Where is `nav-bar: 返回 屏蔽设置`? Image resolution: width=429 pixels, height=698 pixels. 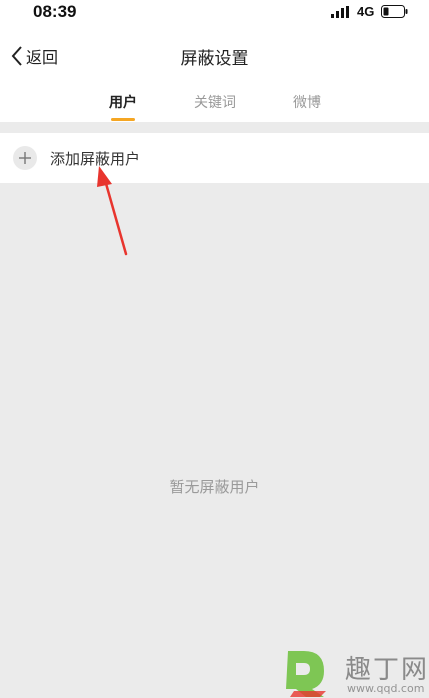 nav-bar: 返回 屏蔽设置 is located at coordinates (214, 56).